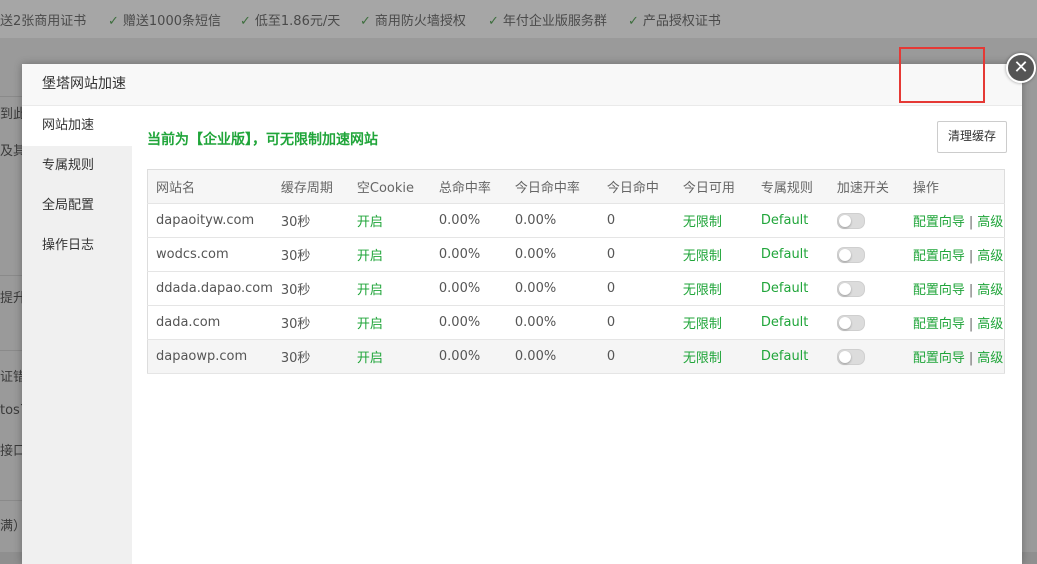 This screenshot has width=1037, height=564. Describe the element at coordinates (262, 140) in the screenshot. I see `edition-notice: 当前为【企业版】，可无限制加速网站` at that location.